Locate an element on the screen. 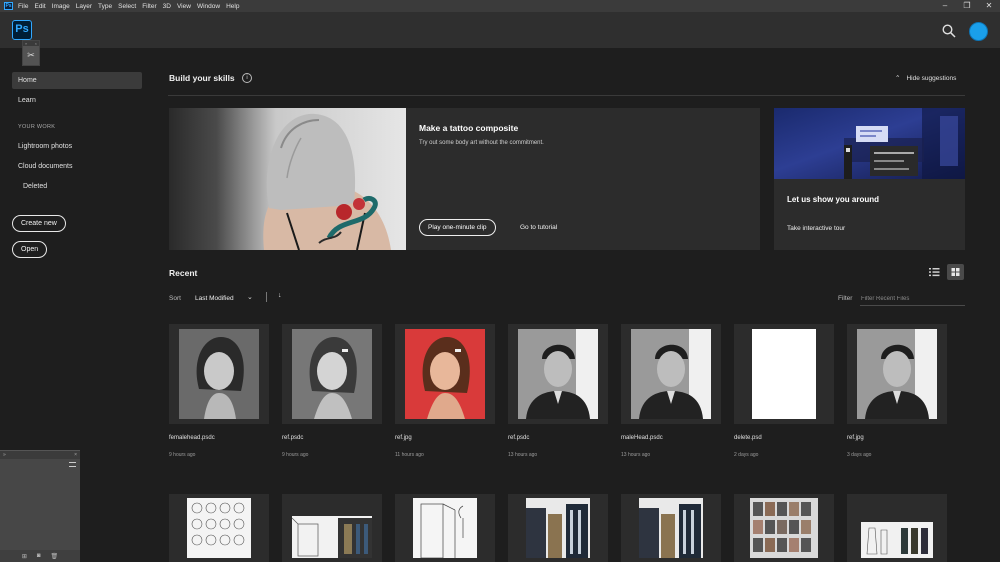 Image resolution: width=1000 pixels, height=562 pixels. menu-type: Type is located at coordinates (105, 6).